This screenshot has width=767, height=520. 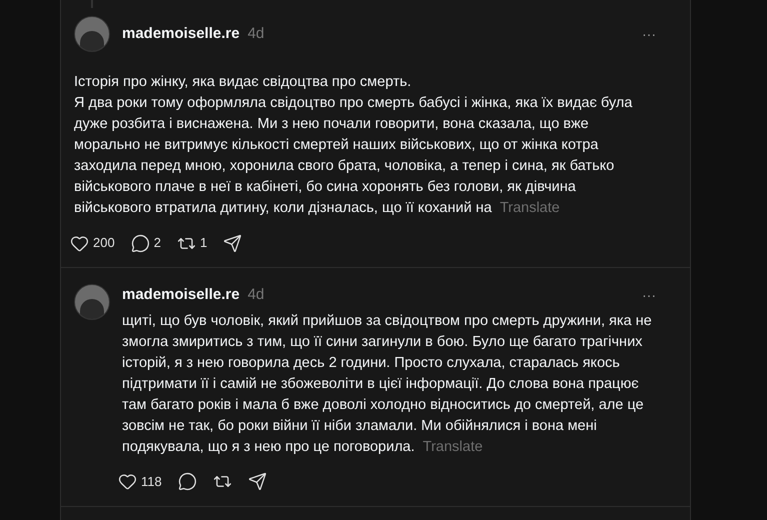 What do you see at coordinates (151, 243) in the screenshot?
I see `reply-button: 2` at bounding box center [151, 243].